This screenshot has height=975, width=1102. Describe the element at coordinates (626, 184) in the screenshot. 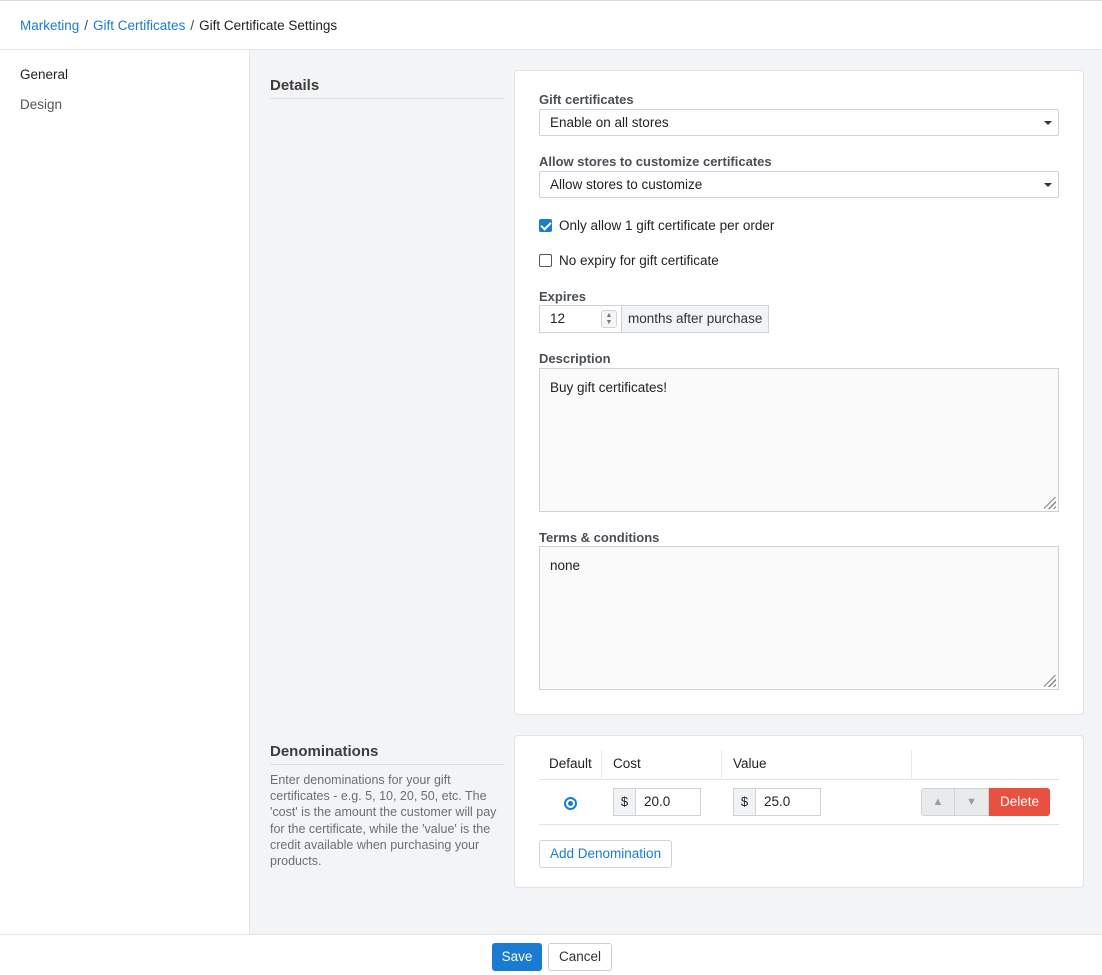

I see `customize-select-value: Allow stores to customize` at that location.